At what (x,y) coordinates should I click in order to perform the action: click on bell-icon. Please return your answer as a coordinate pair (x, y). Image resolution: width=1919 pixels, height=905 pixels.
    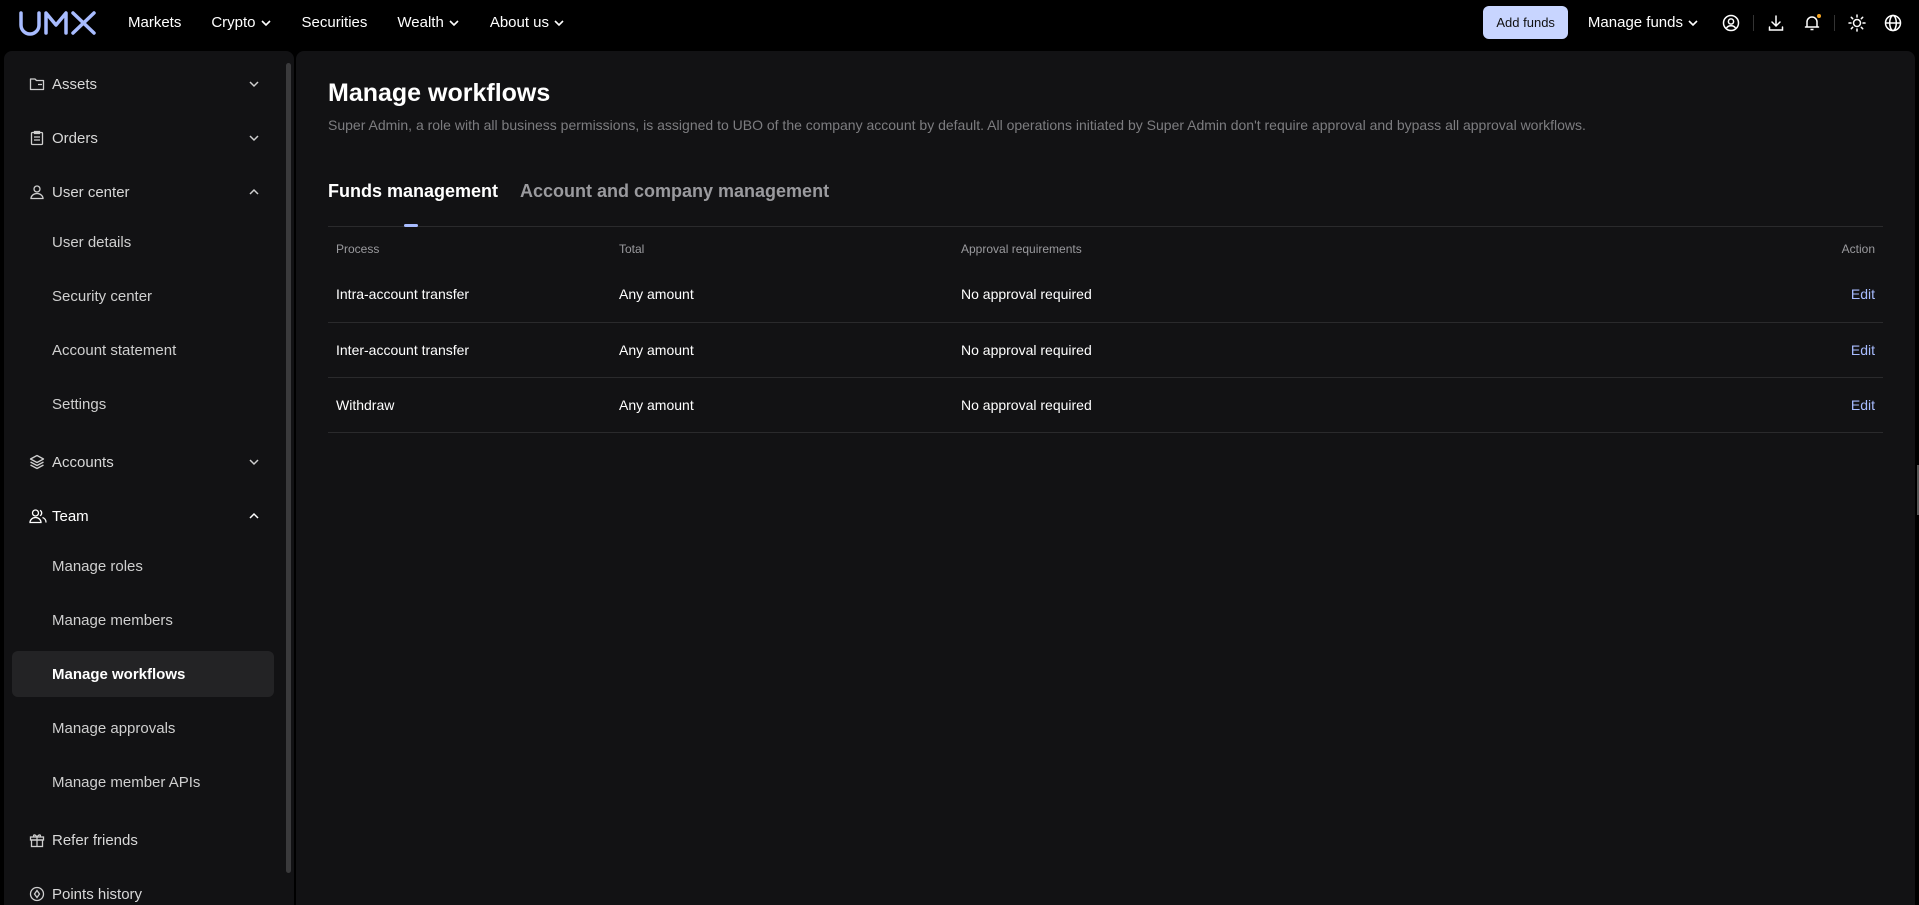
    Looking at the image, I should click on (1812, 23).